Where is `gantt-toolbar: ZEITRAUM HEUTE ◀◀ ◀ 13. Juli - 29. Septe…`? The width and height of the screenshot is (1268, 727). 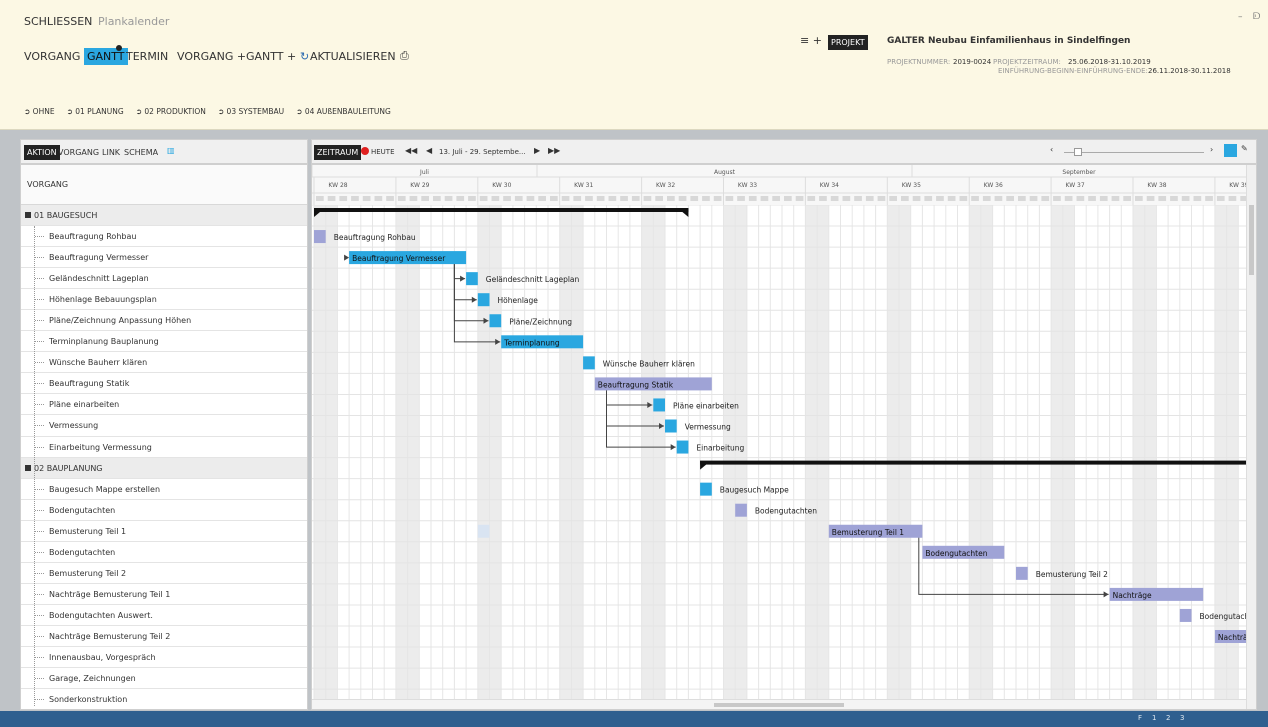
gantt-toolbar: ZEITRAUM HEUTE ◀◀ ◀ 13. Juli - 29. Septe… is located at coordinates (784, 151).